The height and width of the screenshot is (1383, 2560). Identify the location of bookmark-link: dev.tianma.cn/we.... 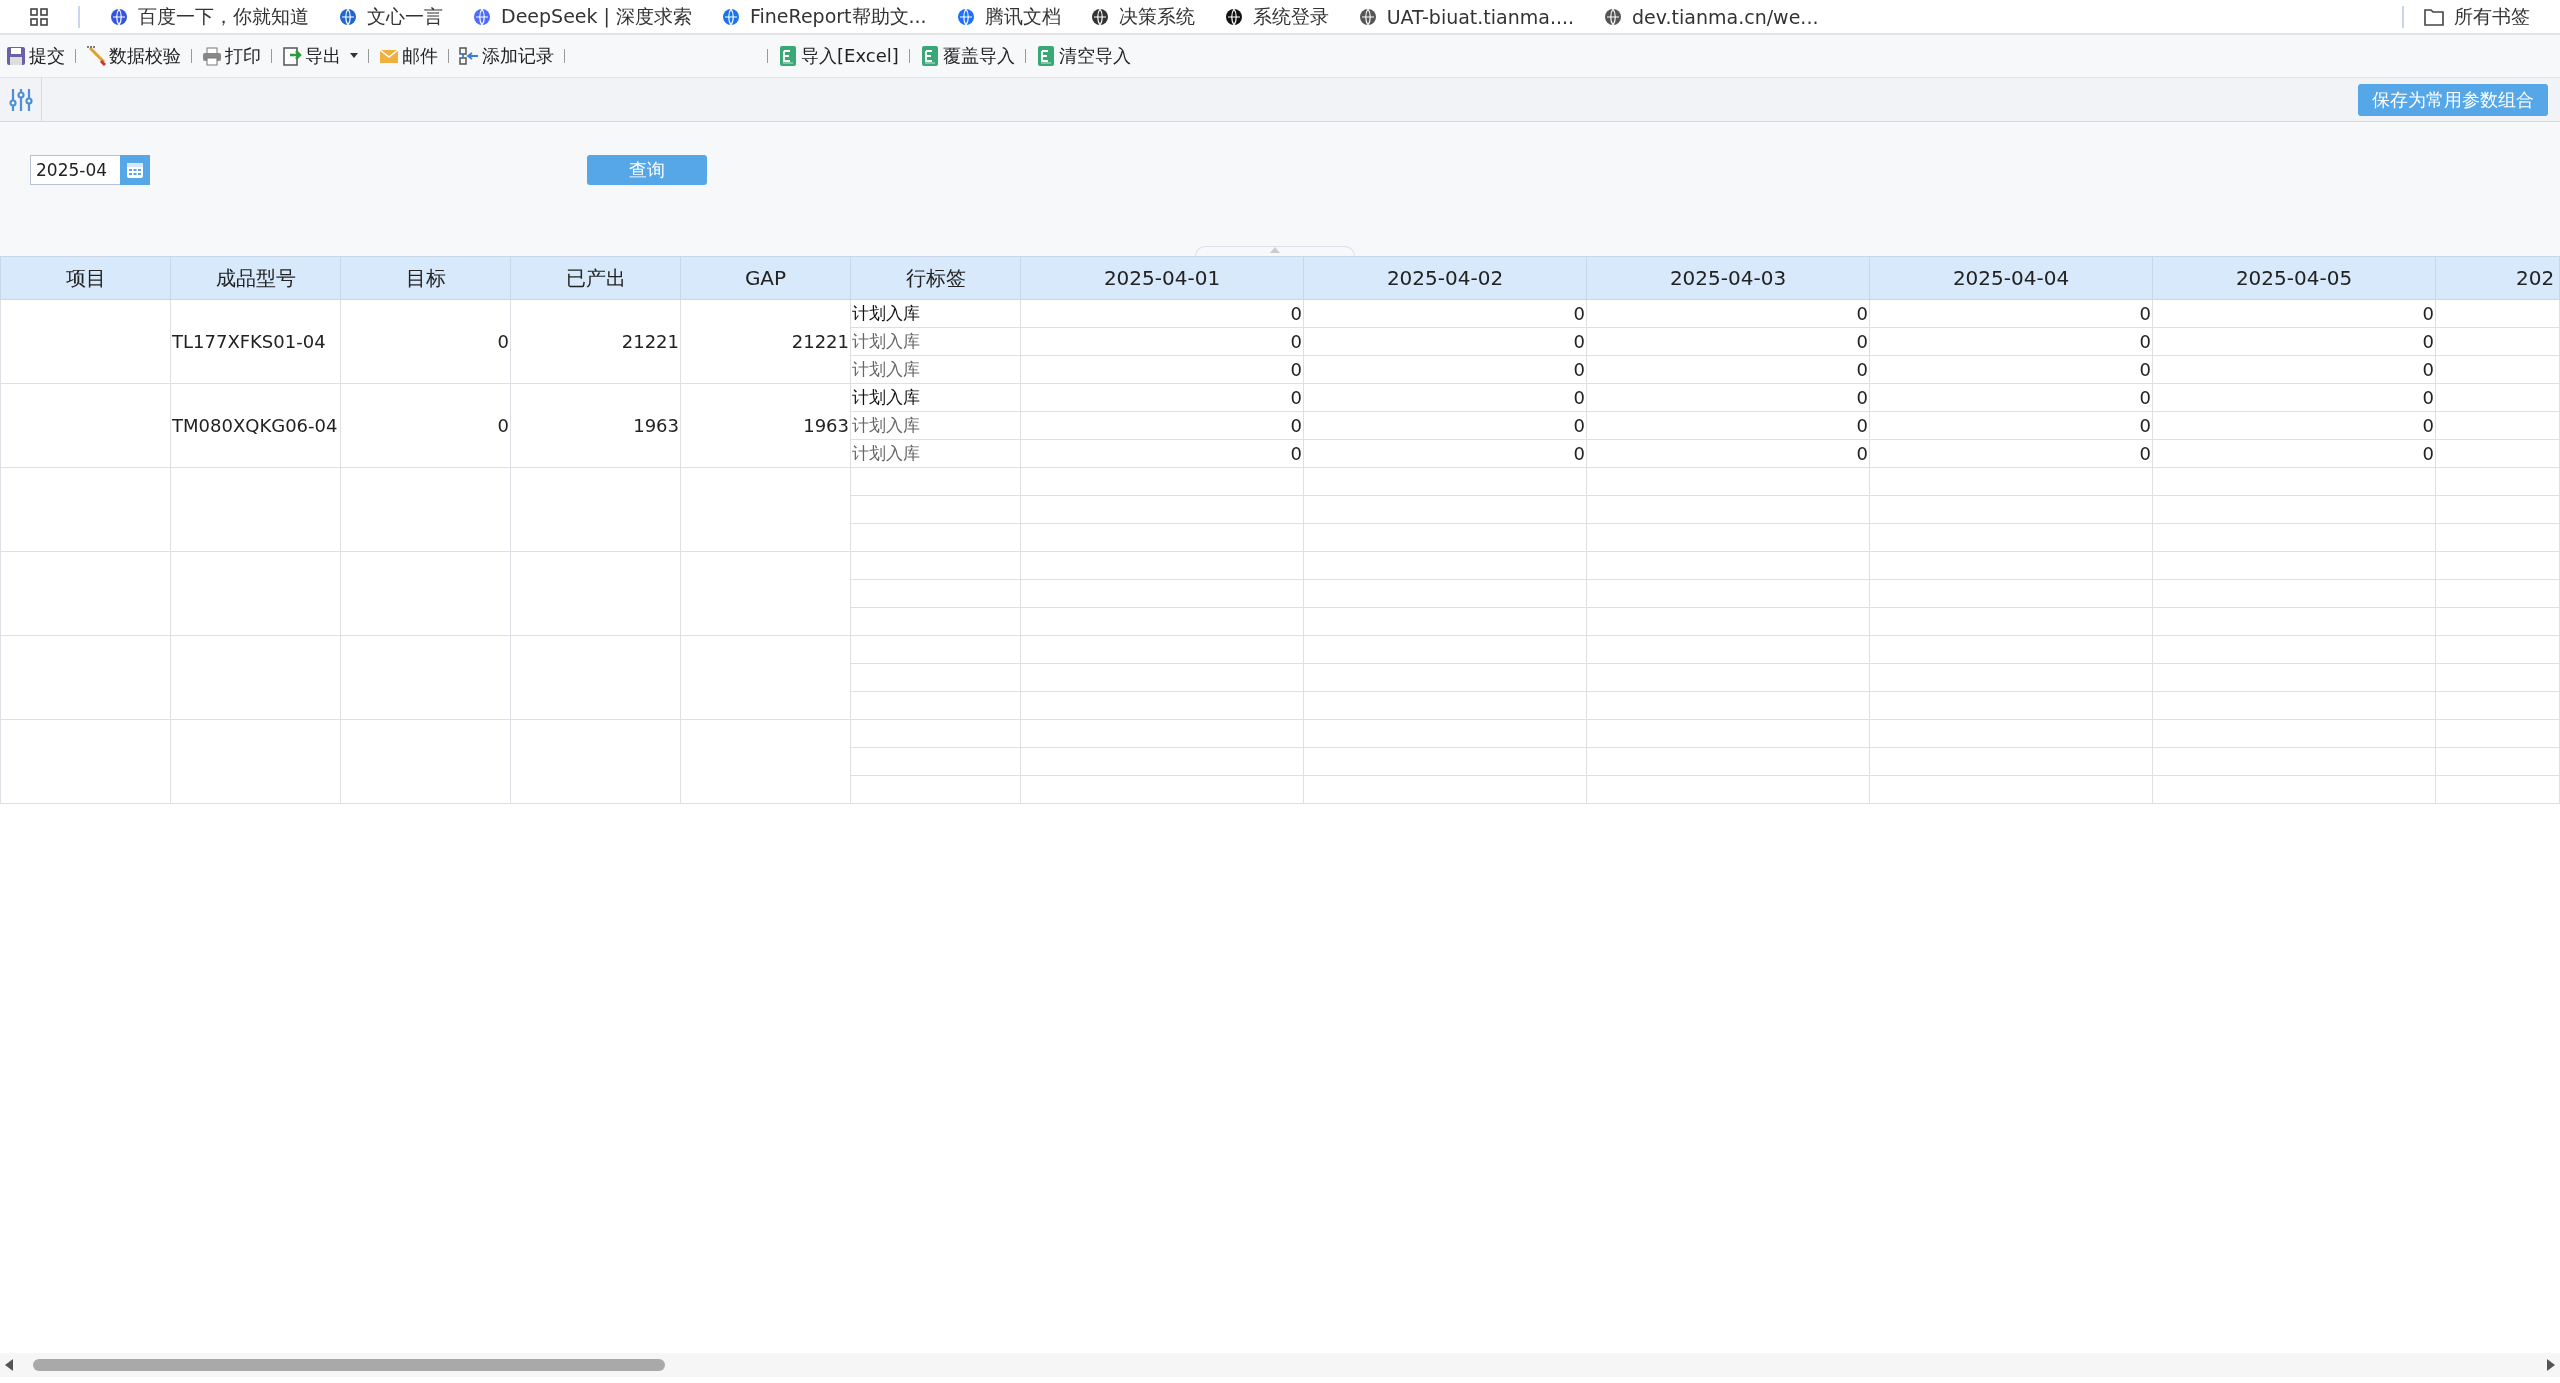
(1711, 16).